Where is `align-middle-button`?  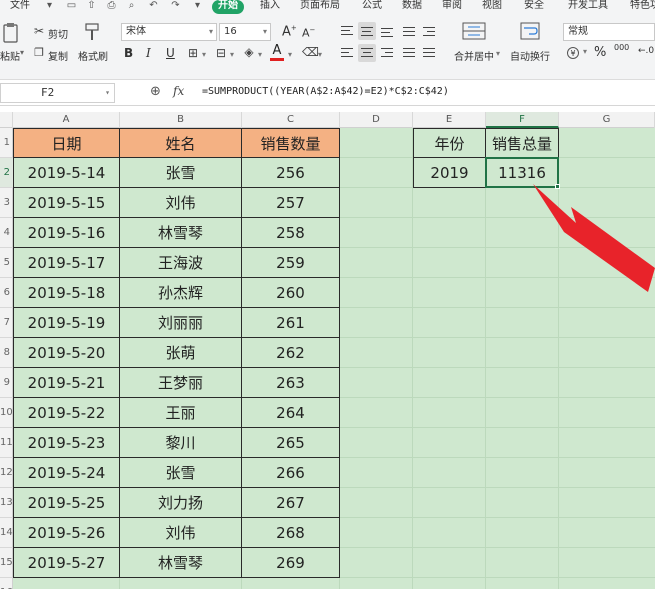 align-middle-button is located at coordinates (367, 31).